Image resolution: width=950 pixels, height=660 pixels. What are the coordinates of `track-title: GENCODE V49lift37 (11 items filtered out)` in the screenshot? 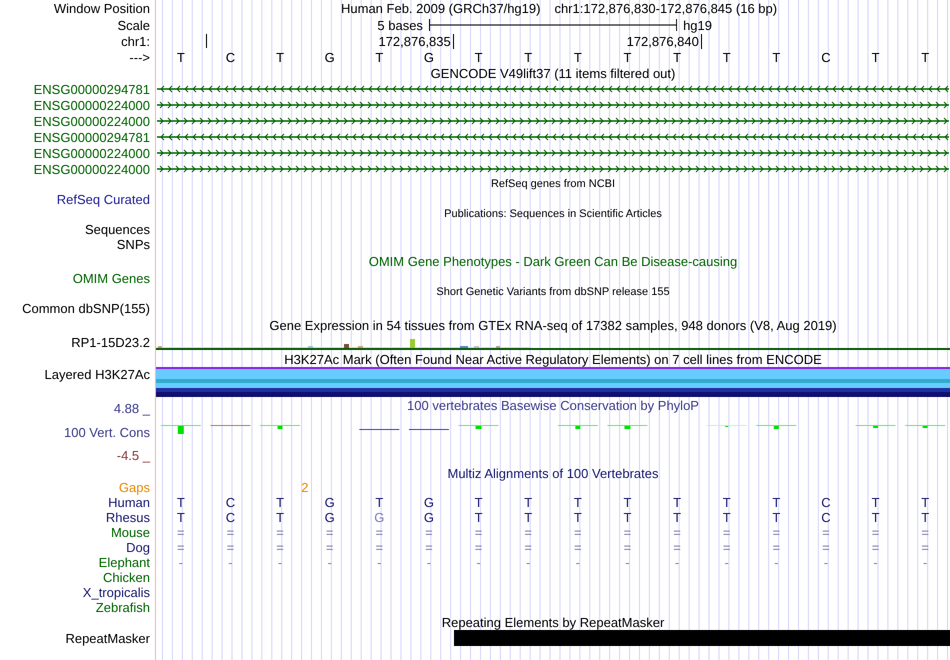 It's located at (553, 73).